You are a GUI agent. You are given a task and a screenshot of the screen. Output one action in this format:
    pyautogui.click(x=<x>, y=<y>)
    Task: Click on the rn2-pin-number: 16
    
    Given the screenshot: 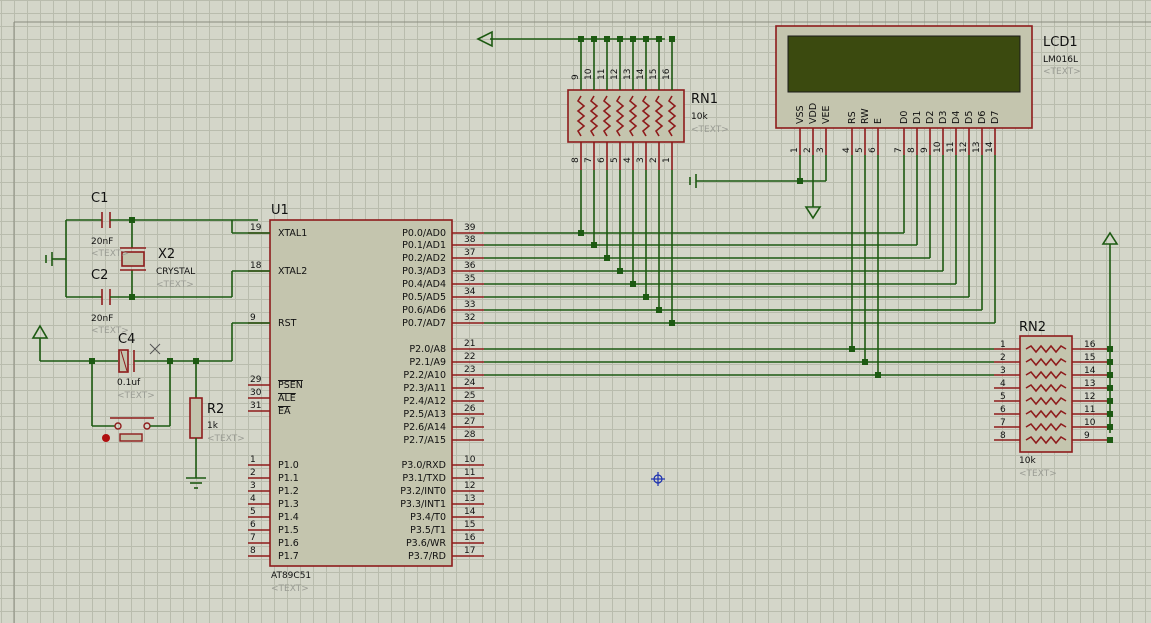 What is the action you would take?
    pyautogui.click(x=1090, y=345)
    